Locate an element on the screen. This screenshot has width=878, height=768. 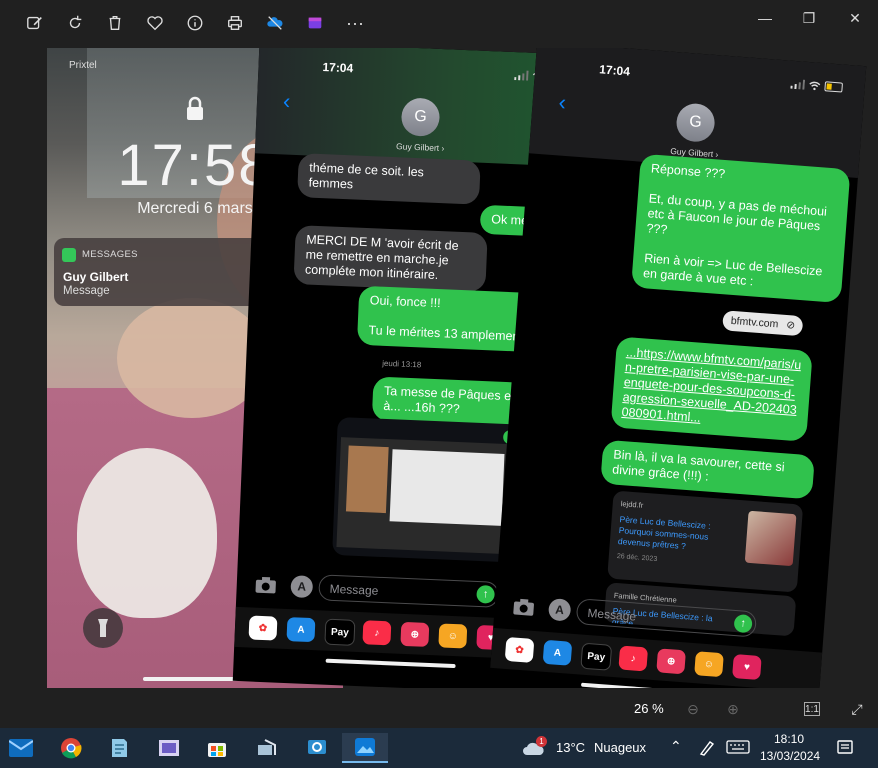
windows-taskbar: 1 13°C Nuageux ⌃ 18:10 13/03/2024 is located at coordinates (439, 748).